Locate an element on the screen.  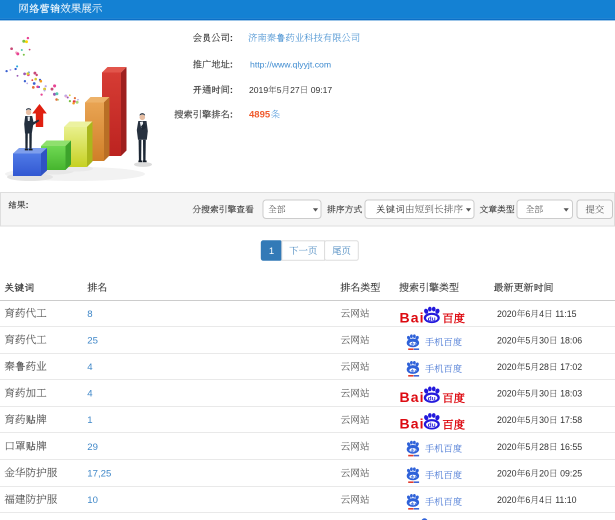
svg-text: 18:03 is located at coordinates (571, 394).